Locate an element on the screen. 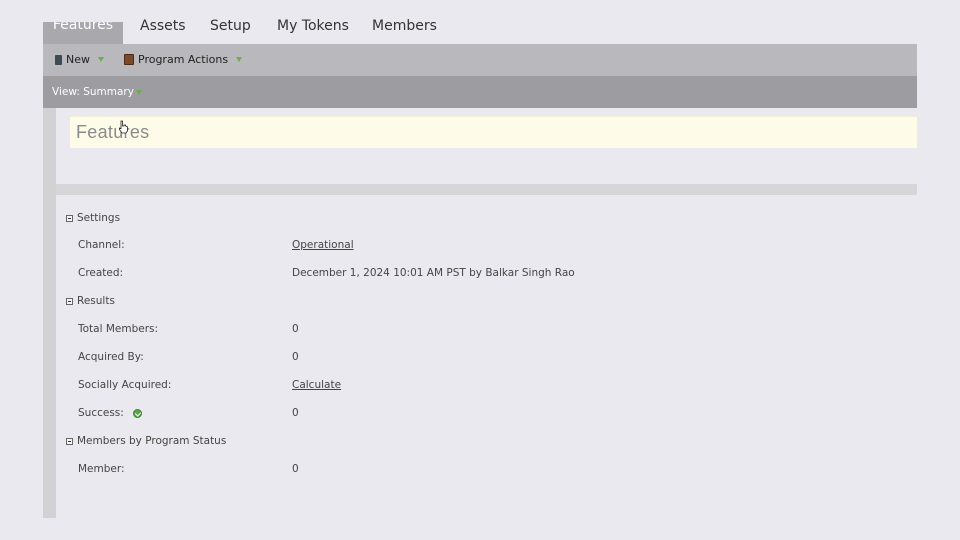  success-value: 0 is located at coordinates (295, 413).